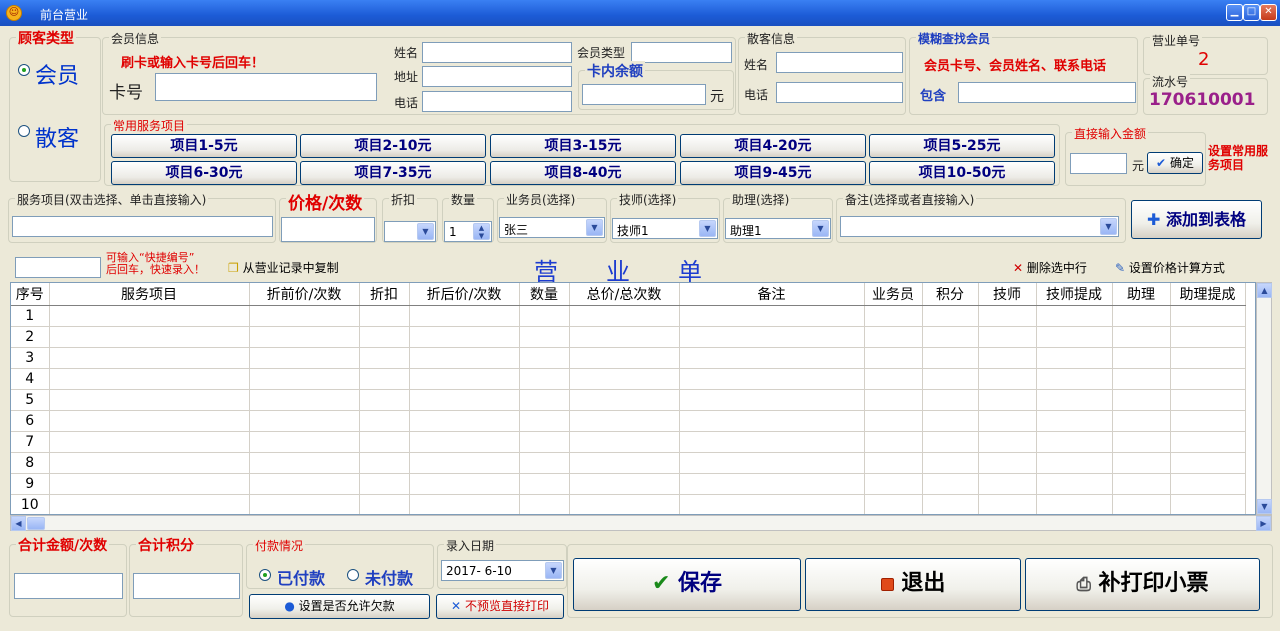 The image size is (1280, 631). What do you see at coordinates (30, 442) in the screenshot?
I see `row-number: 7` at bounding box center [30, 442].